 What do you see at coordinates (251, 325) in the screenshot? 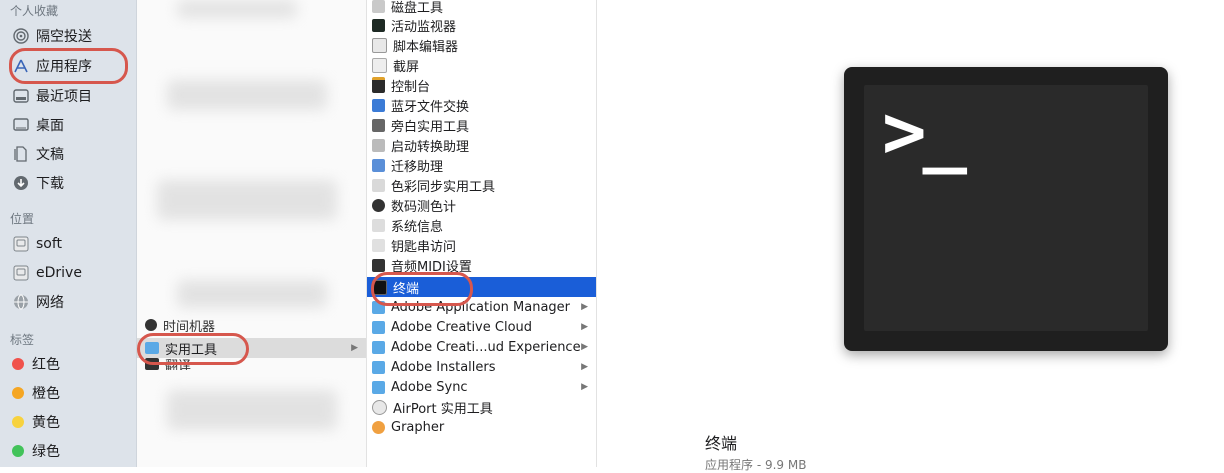
I see `list-item-time-machine: 时间机器` at bounding box center [251, 325].